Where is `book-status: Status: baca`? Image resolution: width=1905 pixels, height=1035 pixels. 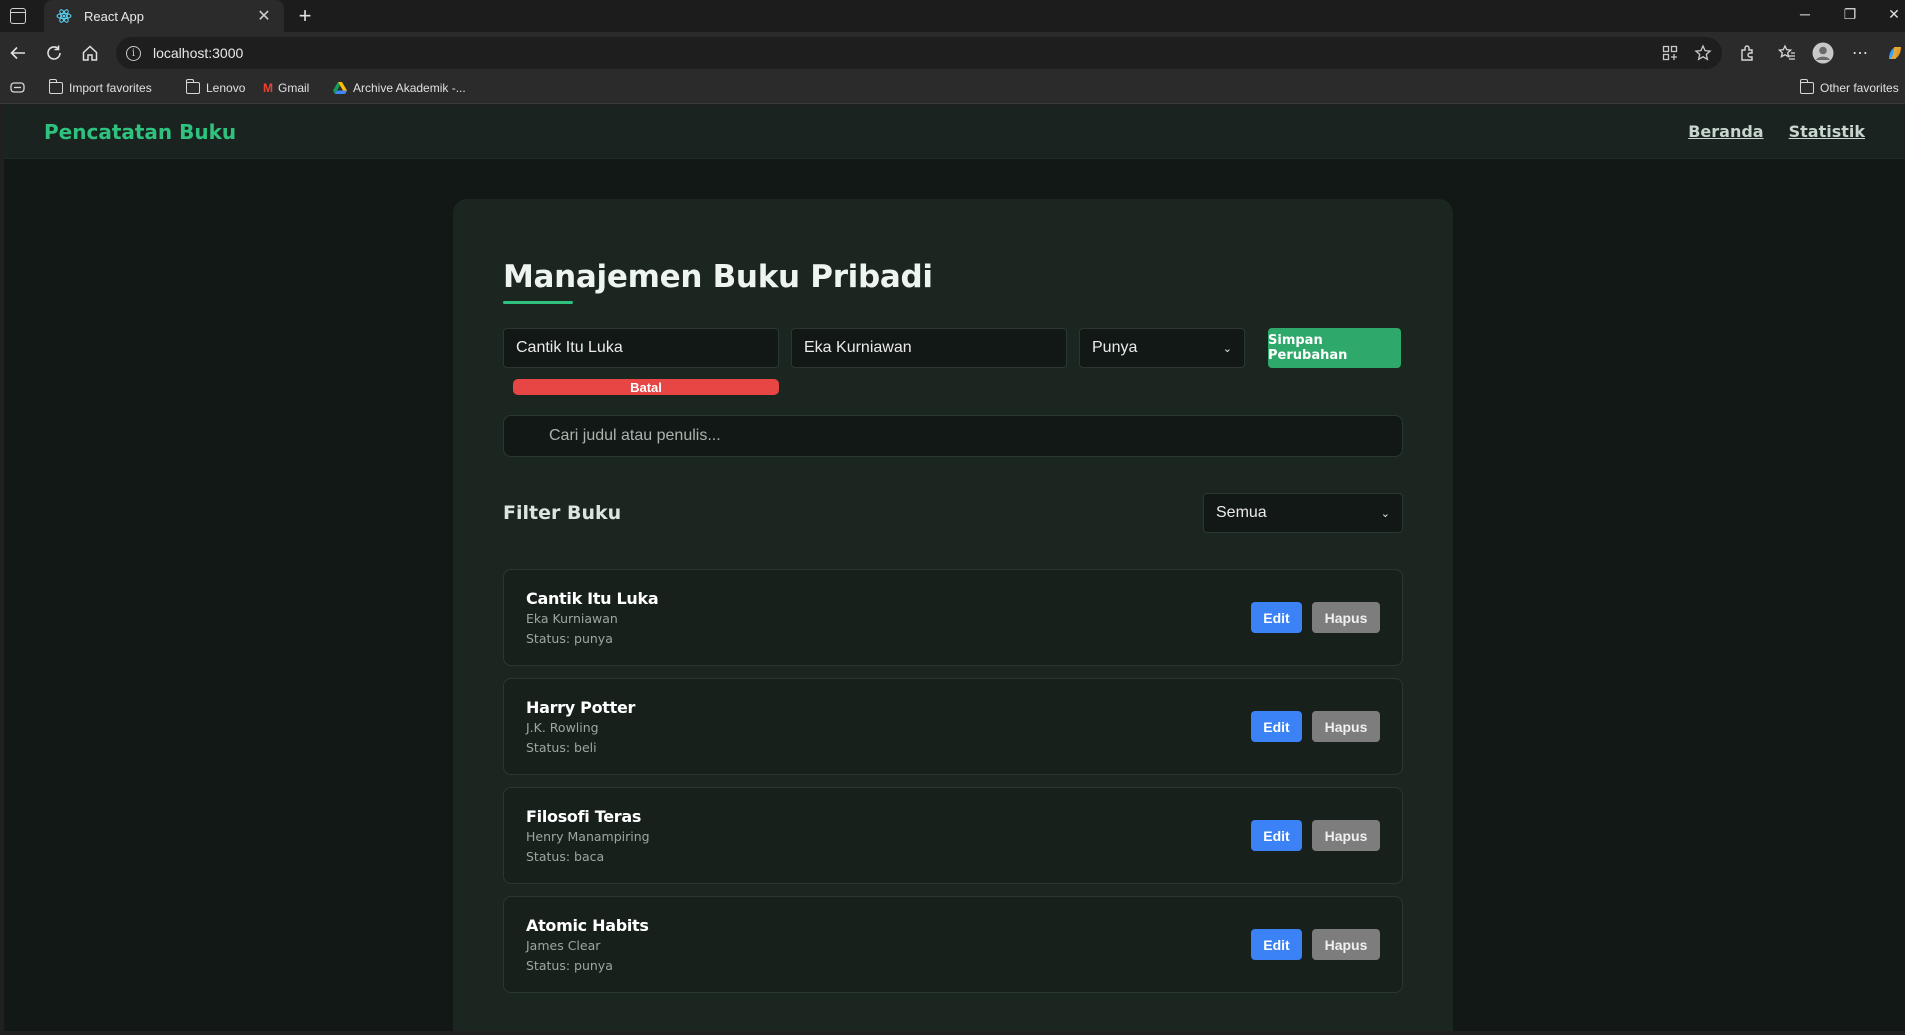 book-status: Status: baca is located at coordinates (565, 856).